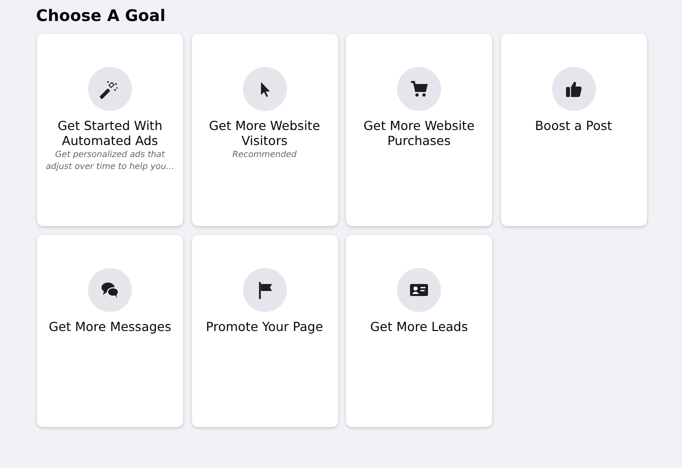 The width and height of the screenshot is (682, 468). Describe the element at coordinates (419, 89) in the screenshot. I see `shopping-cart-icon` at that location.